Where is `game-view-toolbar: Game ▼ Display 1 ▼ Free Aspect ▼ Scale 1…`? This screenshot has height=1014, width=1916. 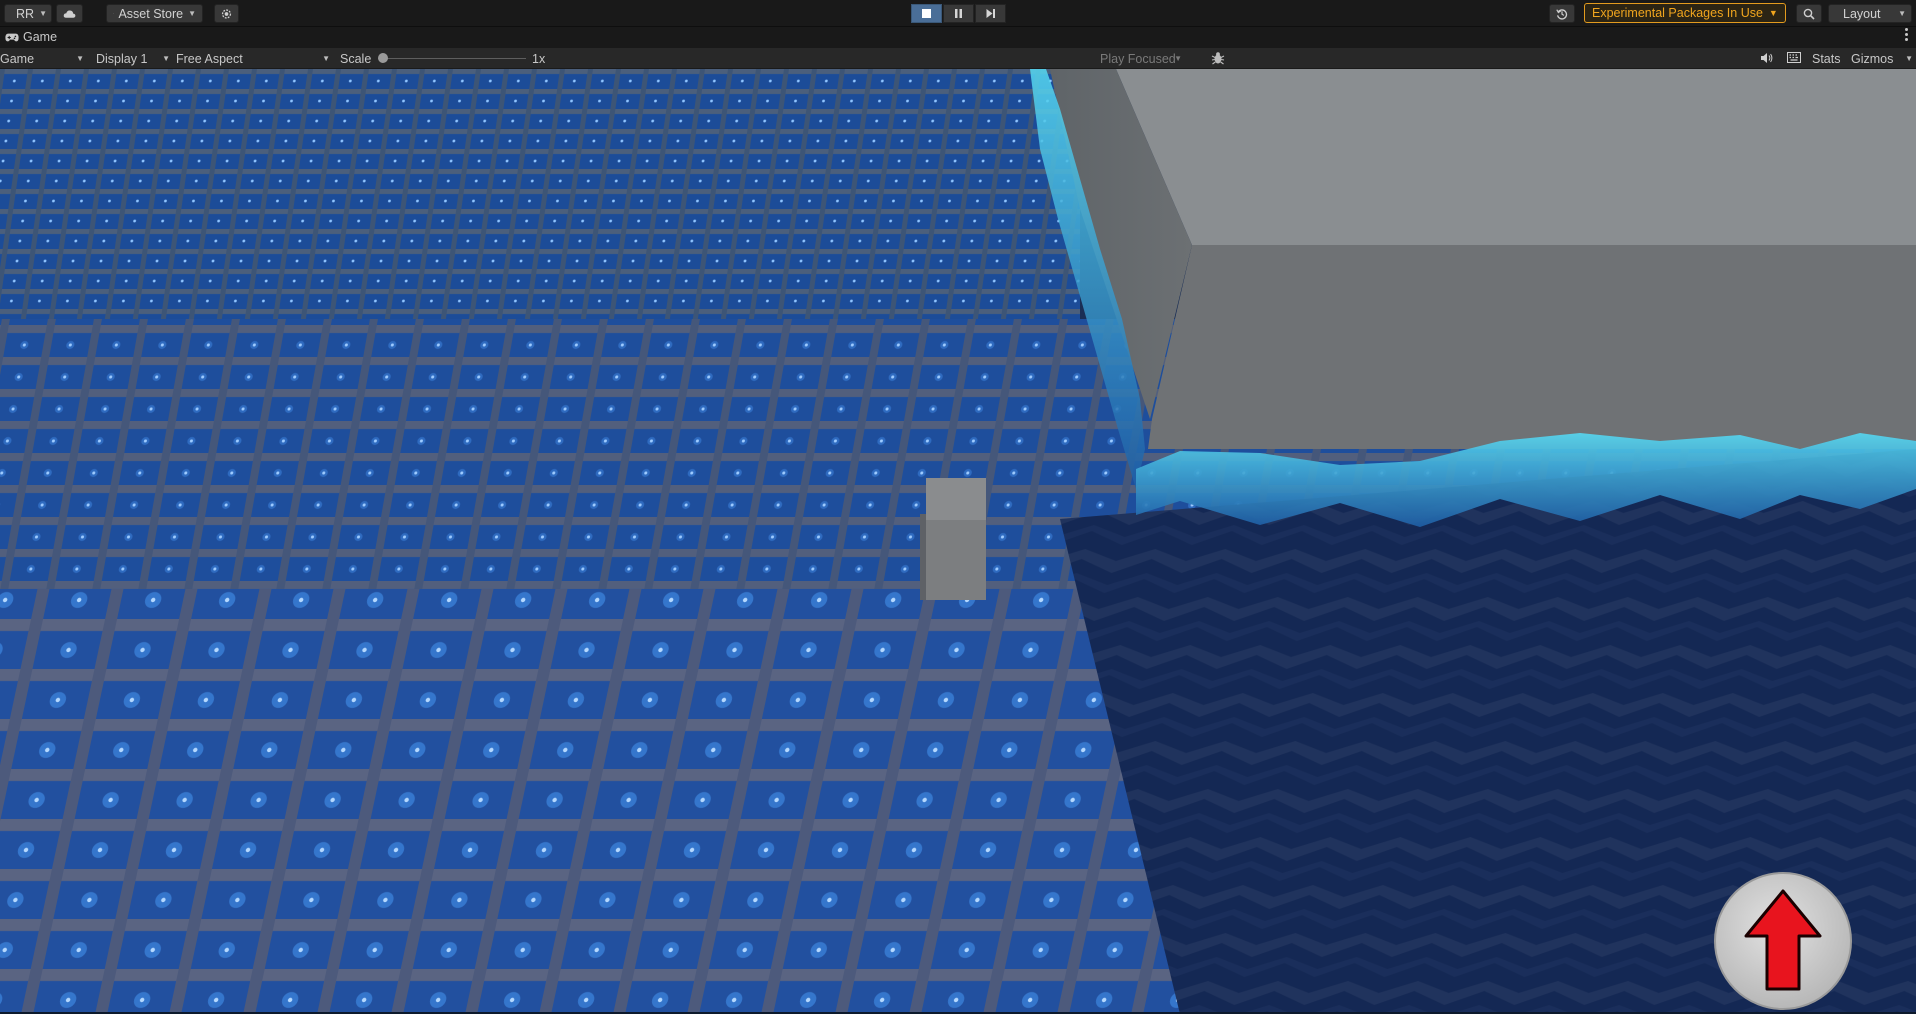
game-view-toolbar: Game ▼ Display 1 ▼ Free Aspect ▼ Scale 1… is located at coordinates (958, 58).